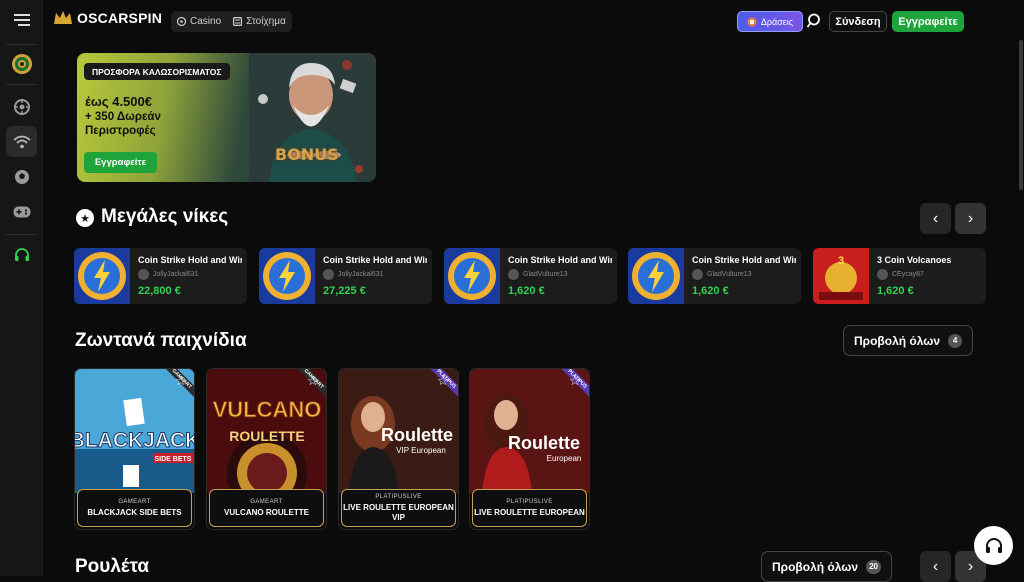 This screenshot has height=582, width=1024. Describe the element at coordinates (526, 291) in the screenshot. I see `win-amount: 1,620 €` at that location.